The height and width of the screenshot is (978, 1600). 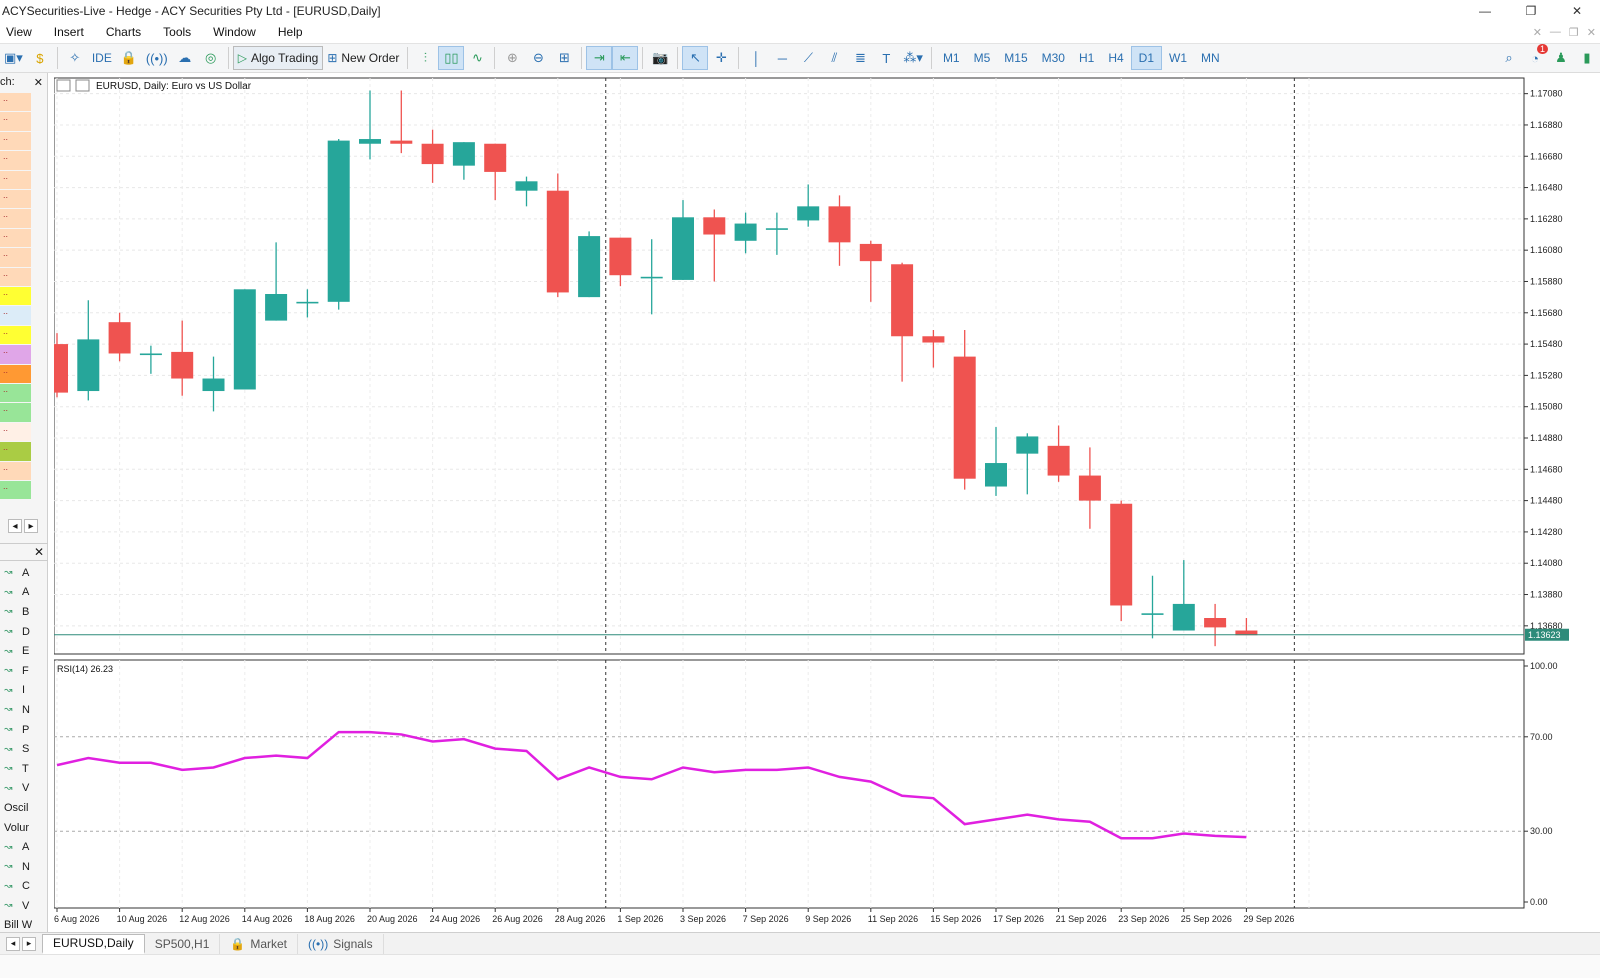 I want to click on line-chart-icon: ∿, so click(x=477, y=58).